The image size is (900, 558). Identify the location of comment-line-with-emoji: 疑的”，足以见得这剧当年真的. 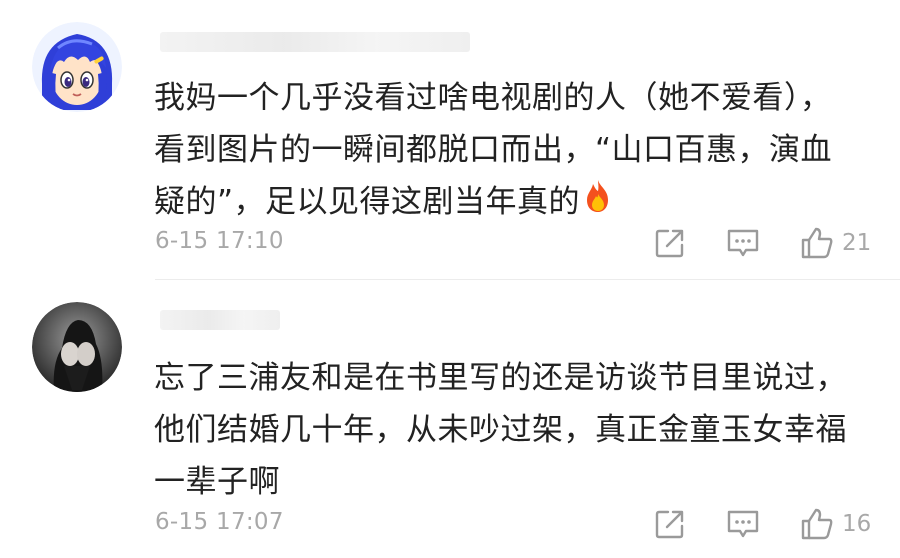
(514, 203).